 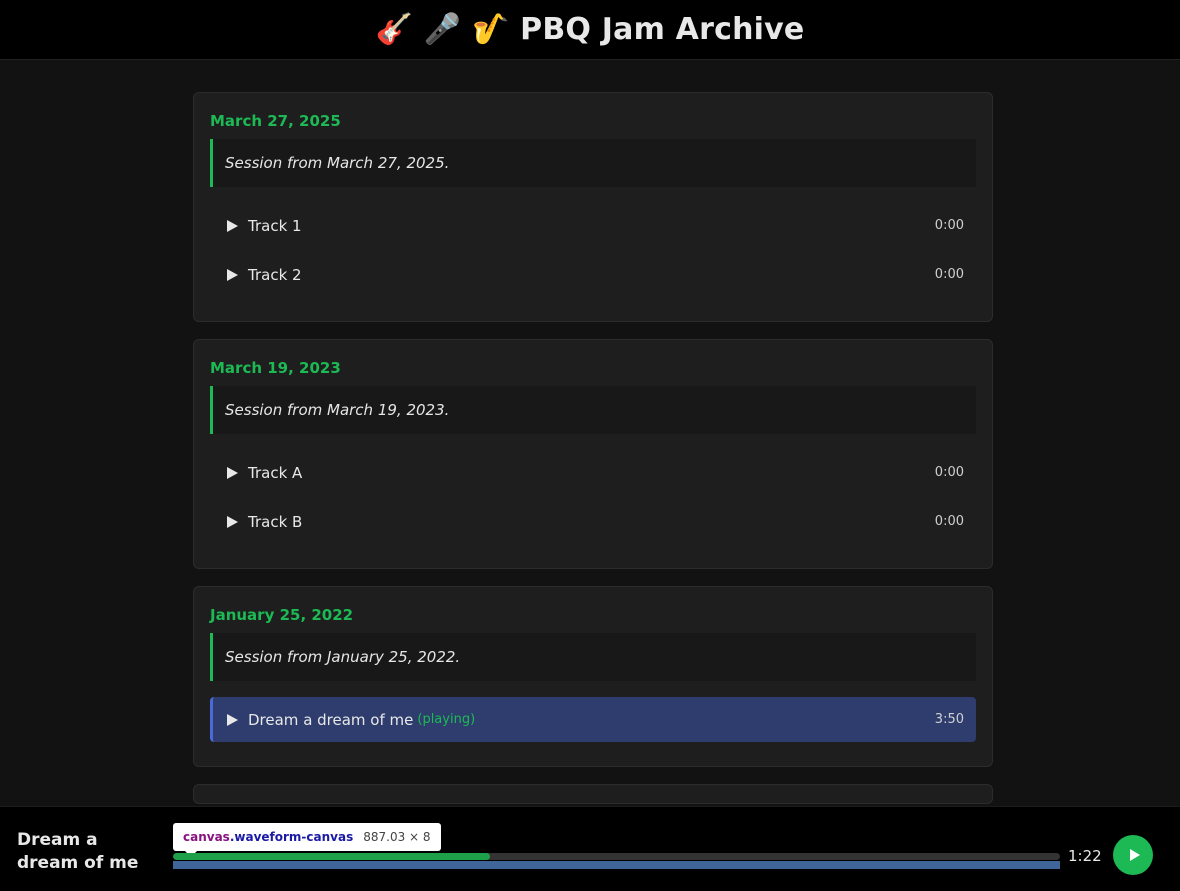 What do you see at coordinates (275, 121) in the screenshot?
I see `session-date: March 27, 2025` at bounding box center [275, 121].